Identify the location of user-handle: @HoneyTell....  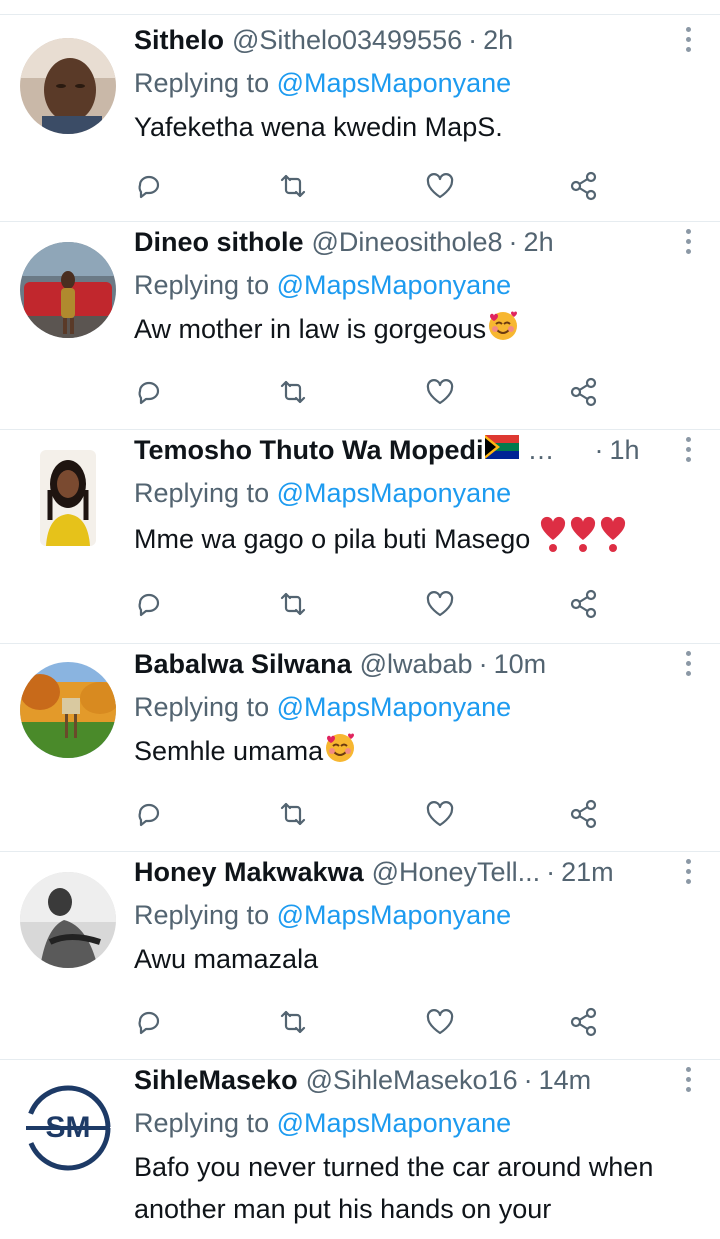
(456, 872).